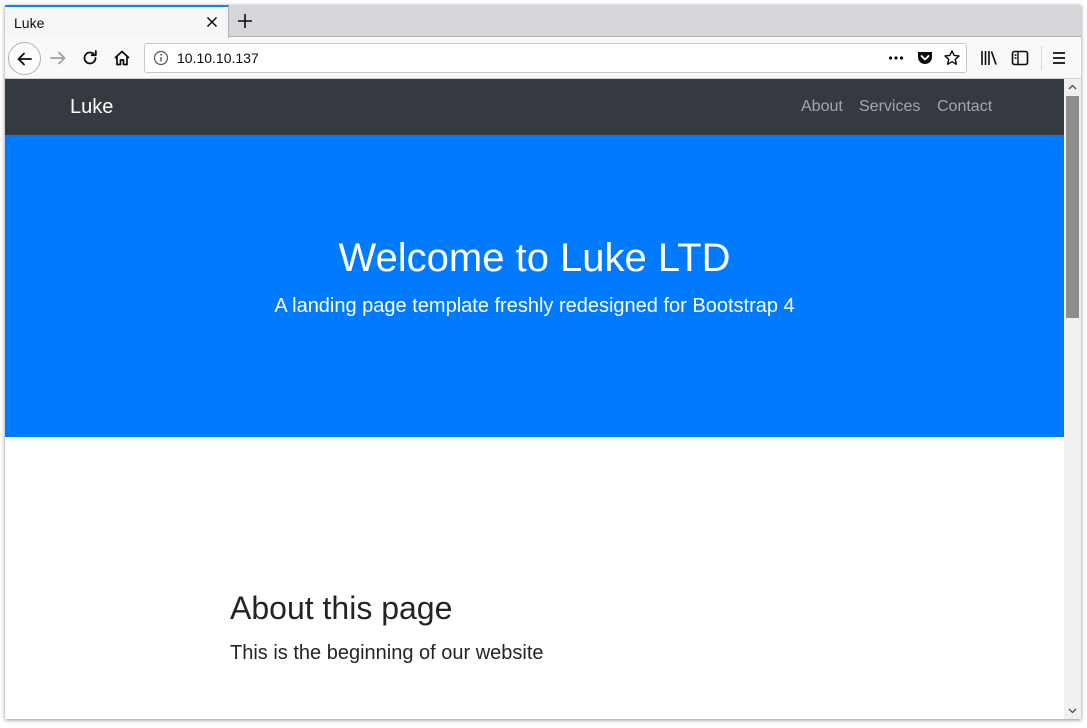 Image resolution: width=1087 pixels, height=728 pixels. What do you see at coordinates (555, 58) in the screenshot?
I see `url-bar: 10.10.10.137` at bounding box center [555, 58].